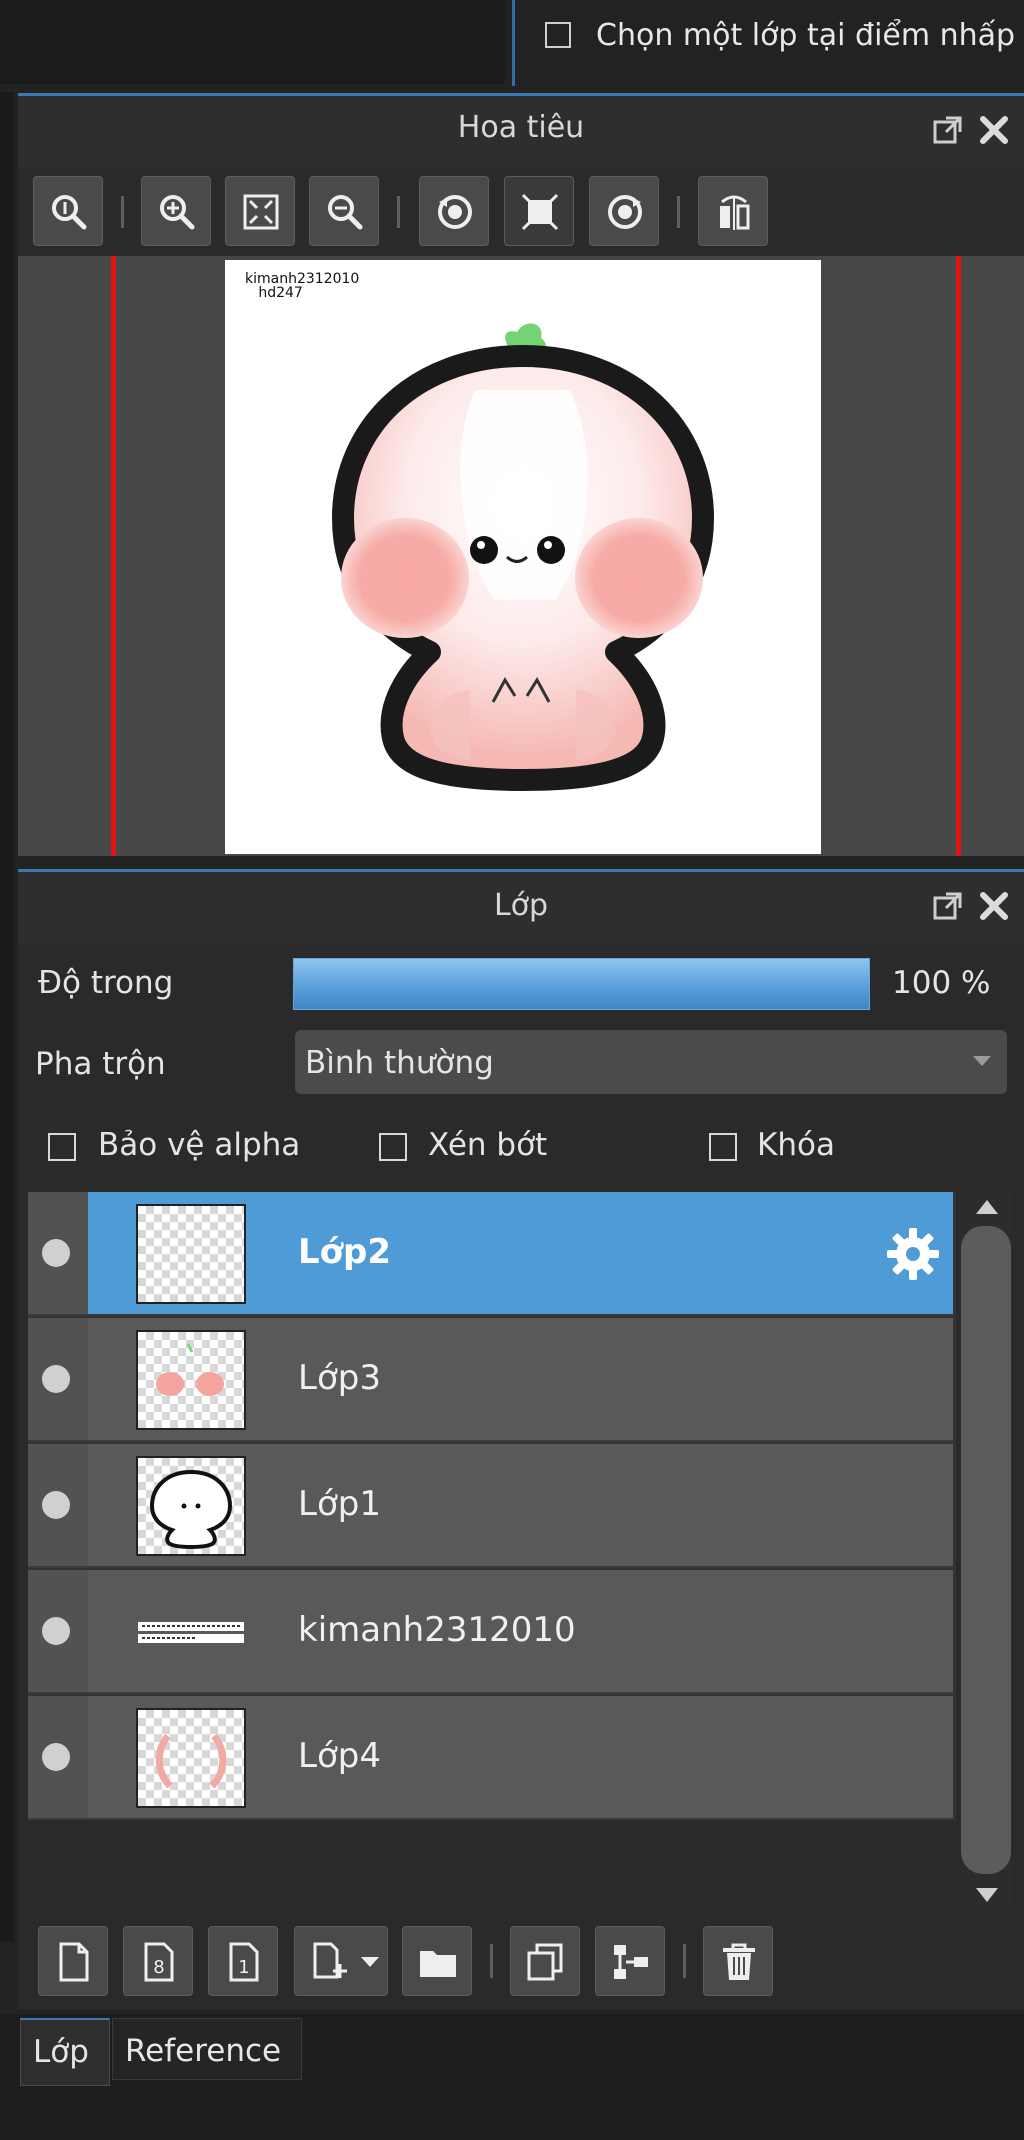  I want to click on new-folder-icon, so click(438, 1964).